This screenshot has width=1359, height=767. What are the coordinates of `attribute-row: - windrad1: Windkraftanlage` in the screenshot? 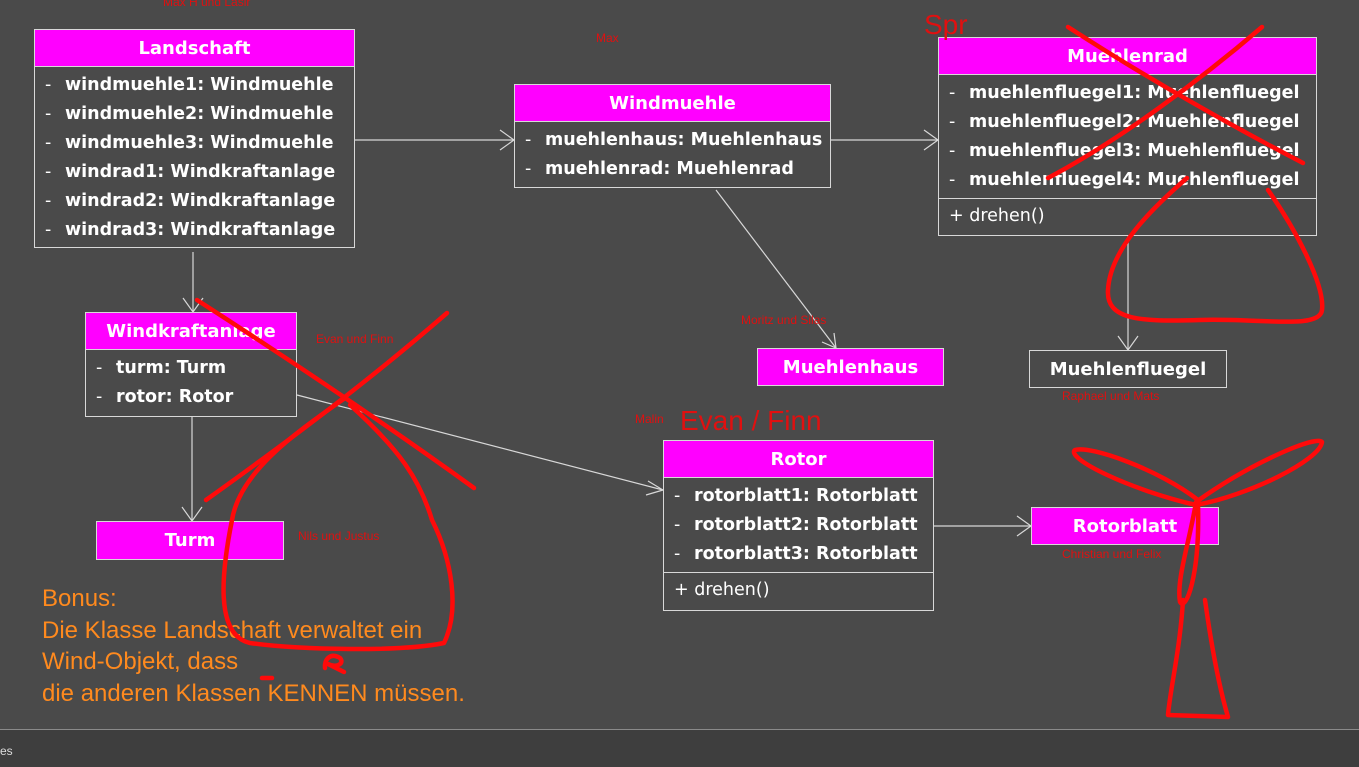 It's located at (190, 172).